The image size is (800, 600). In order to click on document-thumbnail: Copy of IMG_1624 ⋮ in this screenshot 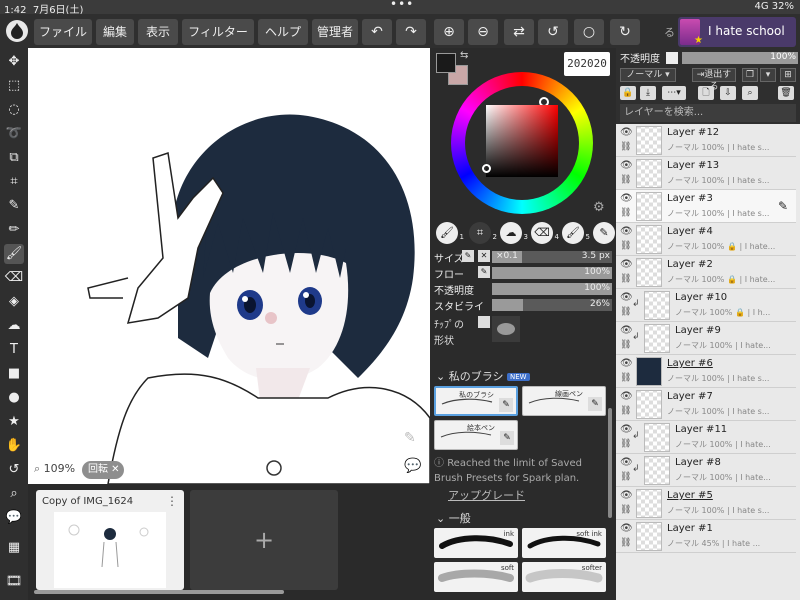, I will do `click(110, 540)`.